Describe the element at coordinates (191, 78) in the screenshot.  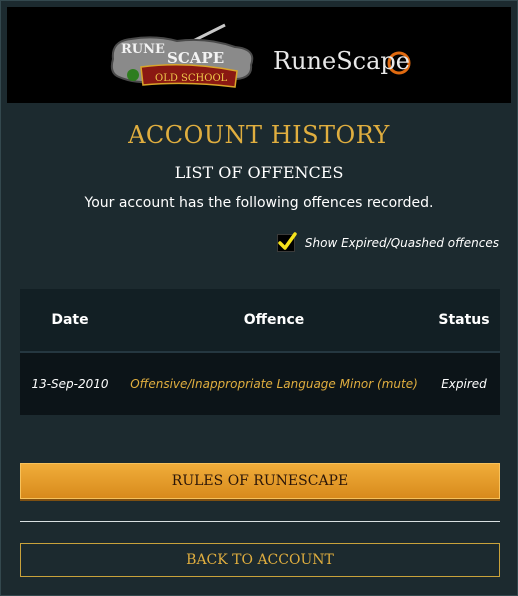
I see `osrs-logo-oldschool: OLD SCHOOL` at that location.